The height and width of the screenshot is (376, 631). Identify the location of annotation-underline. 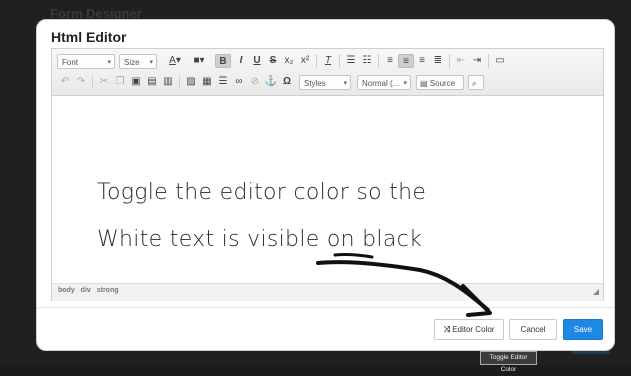
(353, 256).